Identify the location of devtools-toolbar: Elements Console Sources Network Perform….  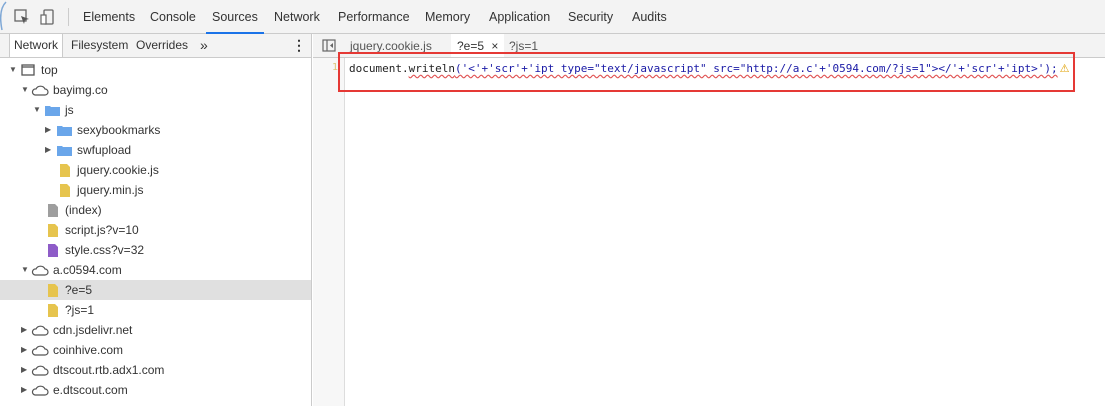
(552, 17).